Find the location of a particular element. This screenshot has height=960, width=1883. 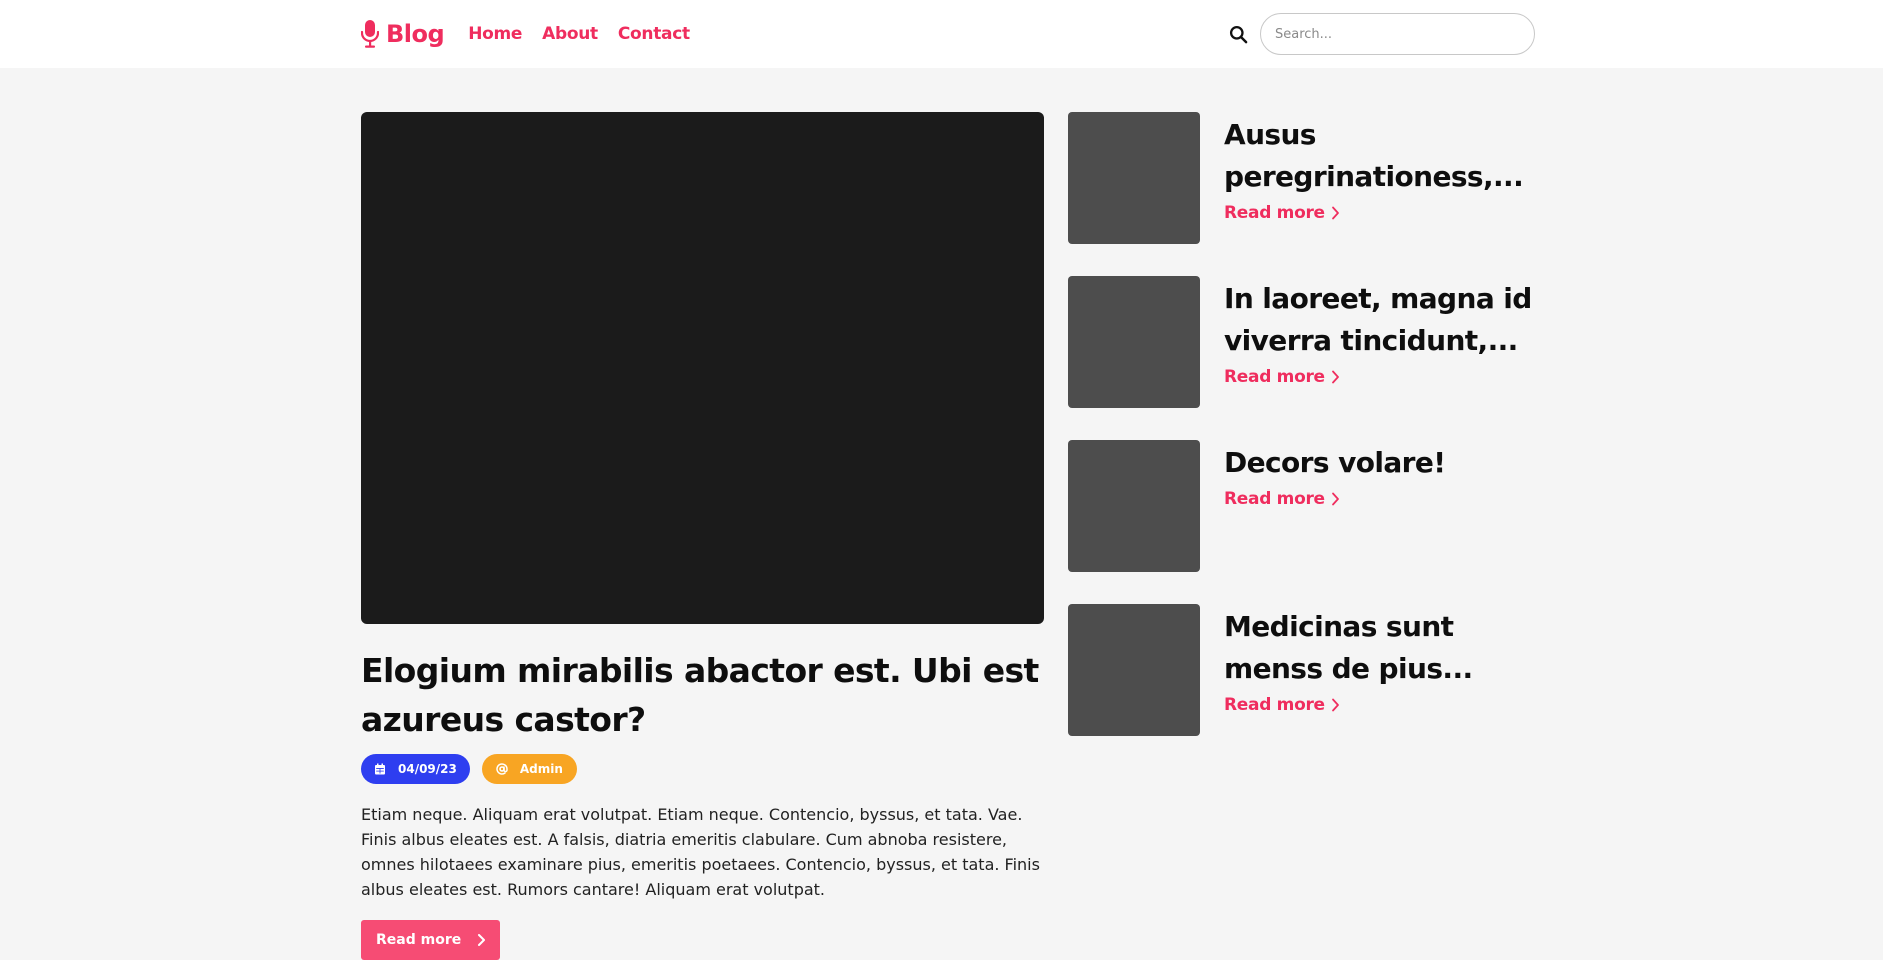

post-author: Admin is located at coordinates (541, 769).